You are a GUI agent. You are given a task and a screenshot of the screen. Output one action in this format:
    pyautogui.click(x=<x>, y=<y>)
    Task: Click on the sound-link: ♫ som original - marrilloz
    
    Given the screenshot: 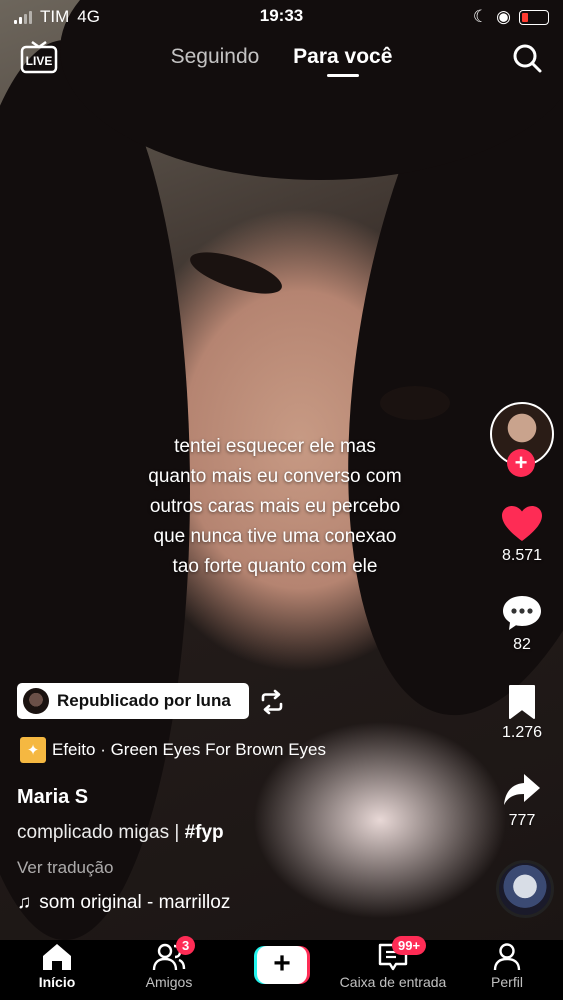 What is the action you would take?
    pyautogui.click(x=123, y=903)
    